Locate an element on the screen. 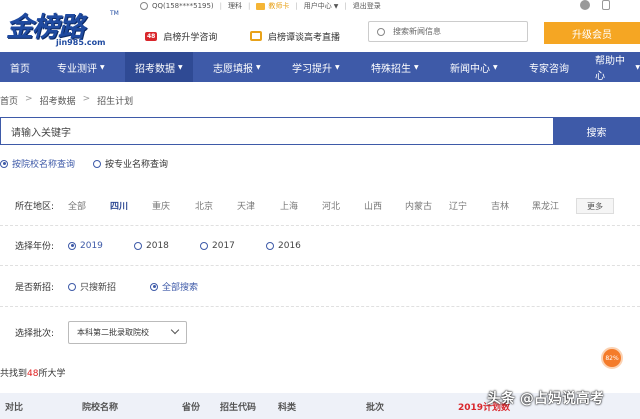 Image resolution: width=640 pixels, height=419 pixels. batch-select: 本科第二批录取院校 is located at coordinates (127, 332).